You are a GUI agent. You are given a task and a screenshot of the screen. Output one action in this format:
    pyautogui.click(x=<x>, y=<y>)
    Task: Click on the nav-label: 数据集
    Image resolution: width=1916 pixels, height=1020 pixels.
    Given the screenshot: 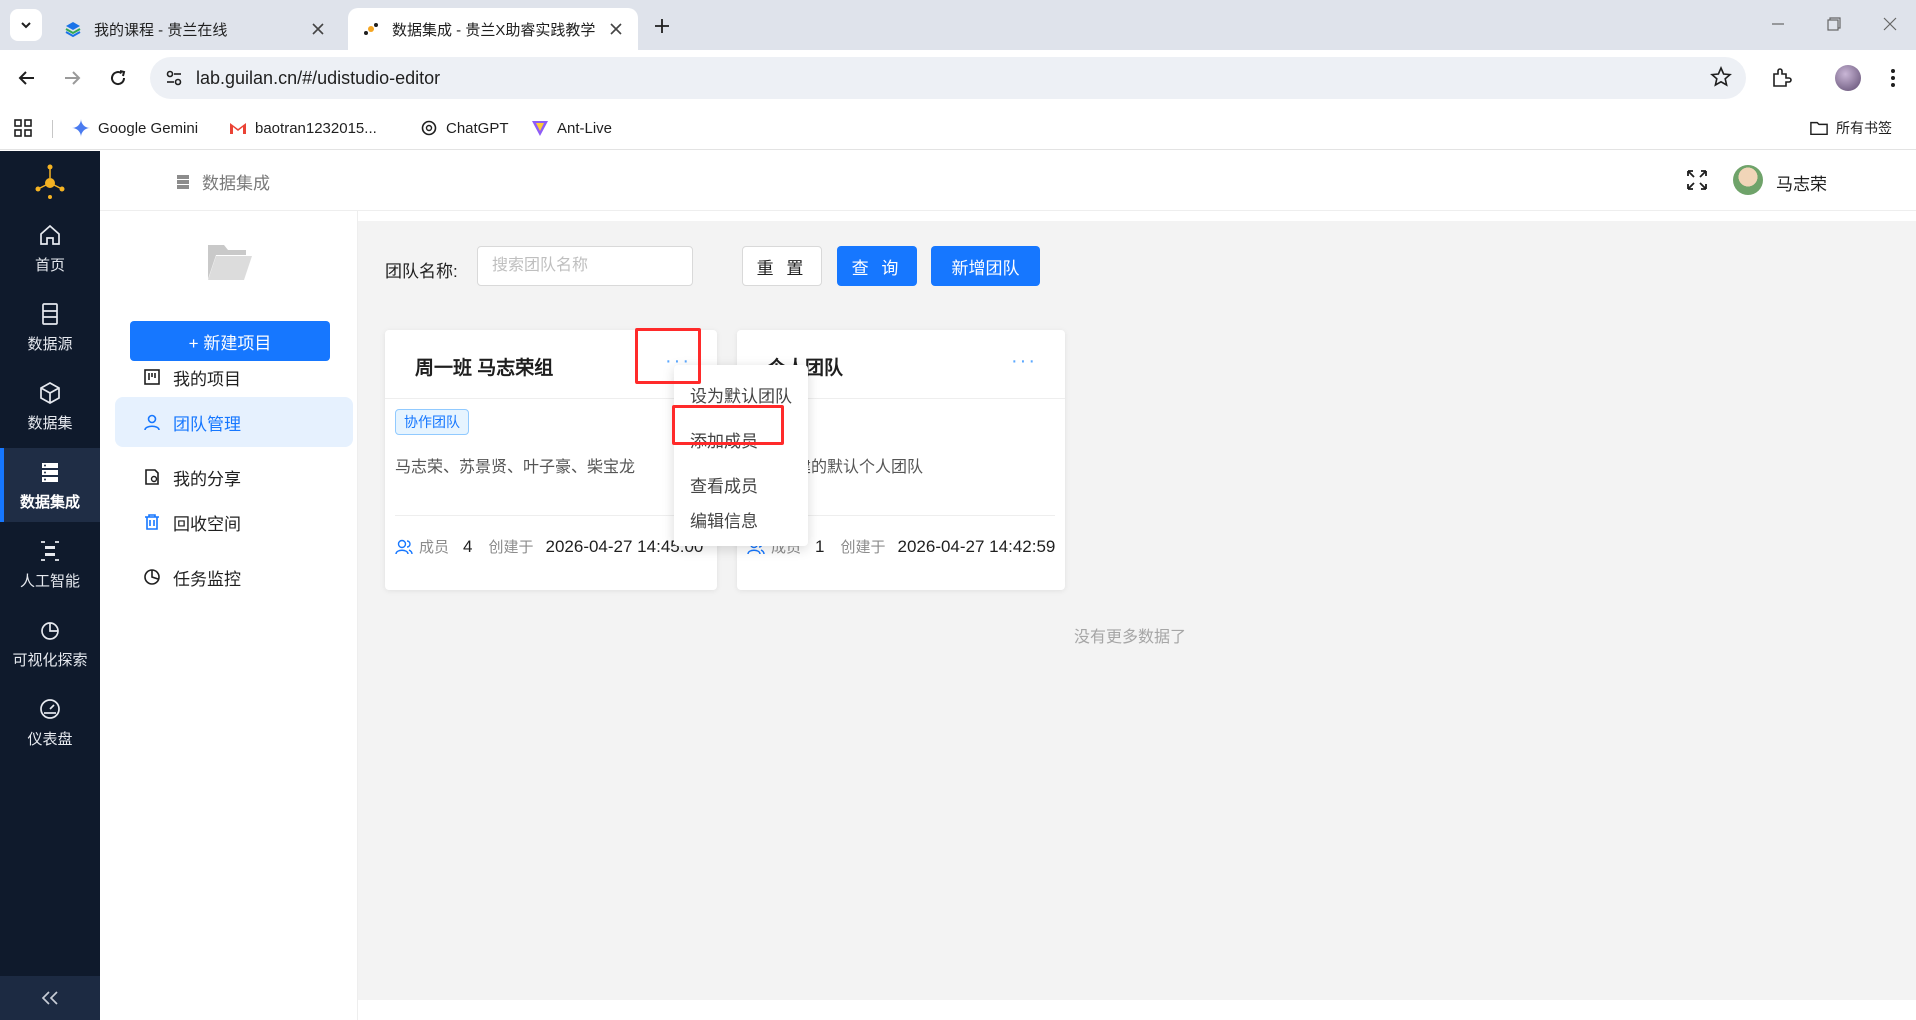 What is the action you would take?
    pyautogui.click(x=50, y=423)
    